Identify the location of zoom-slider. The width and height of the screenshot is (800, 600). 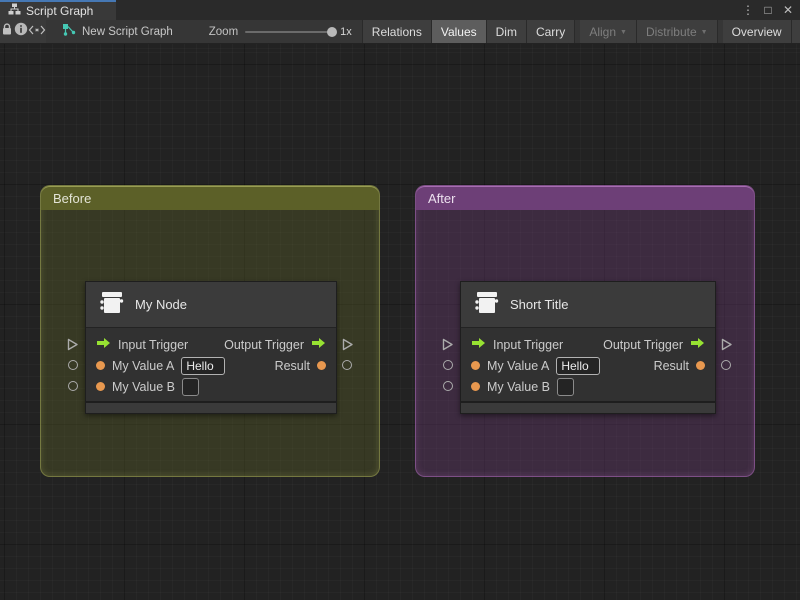
(291, 31).